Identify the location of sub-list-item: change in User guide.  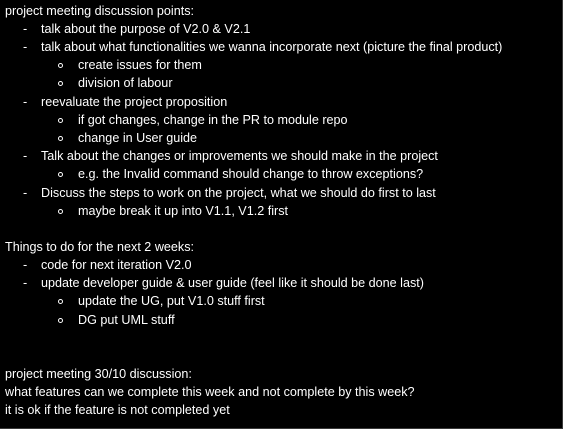
(138, 138).